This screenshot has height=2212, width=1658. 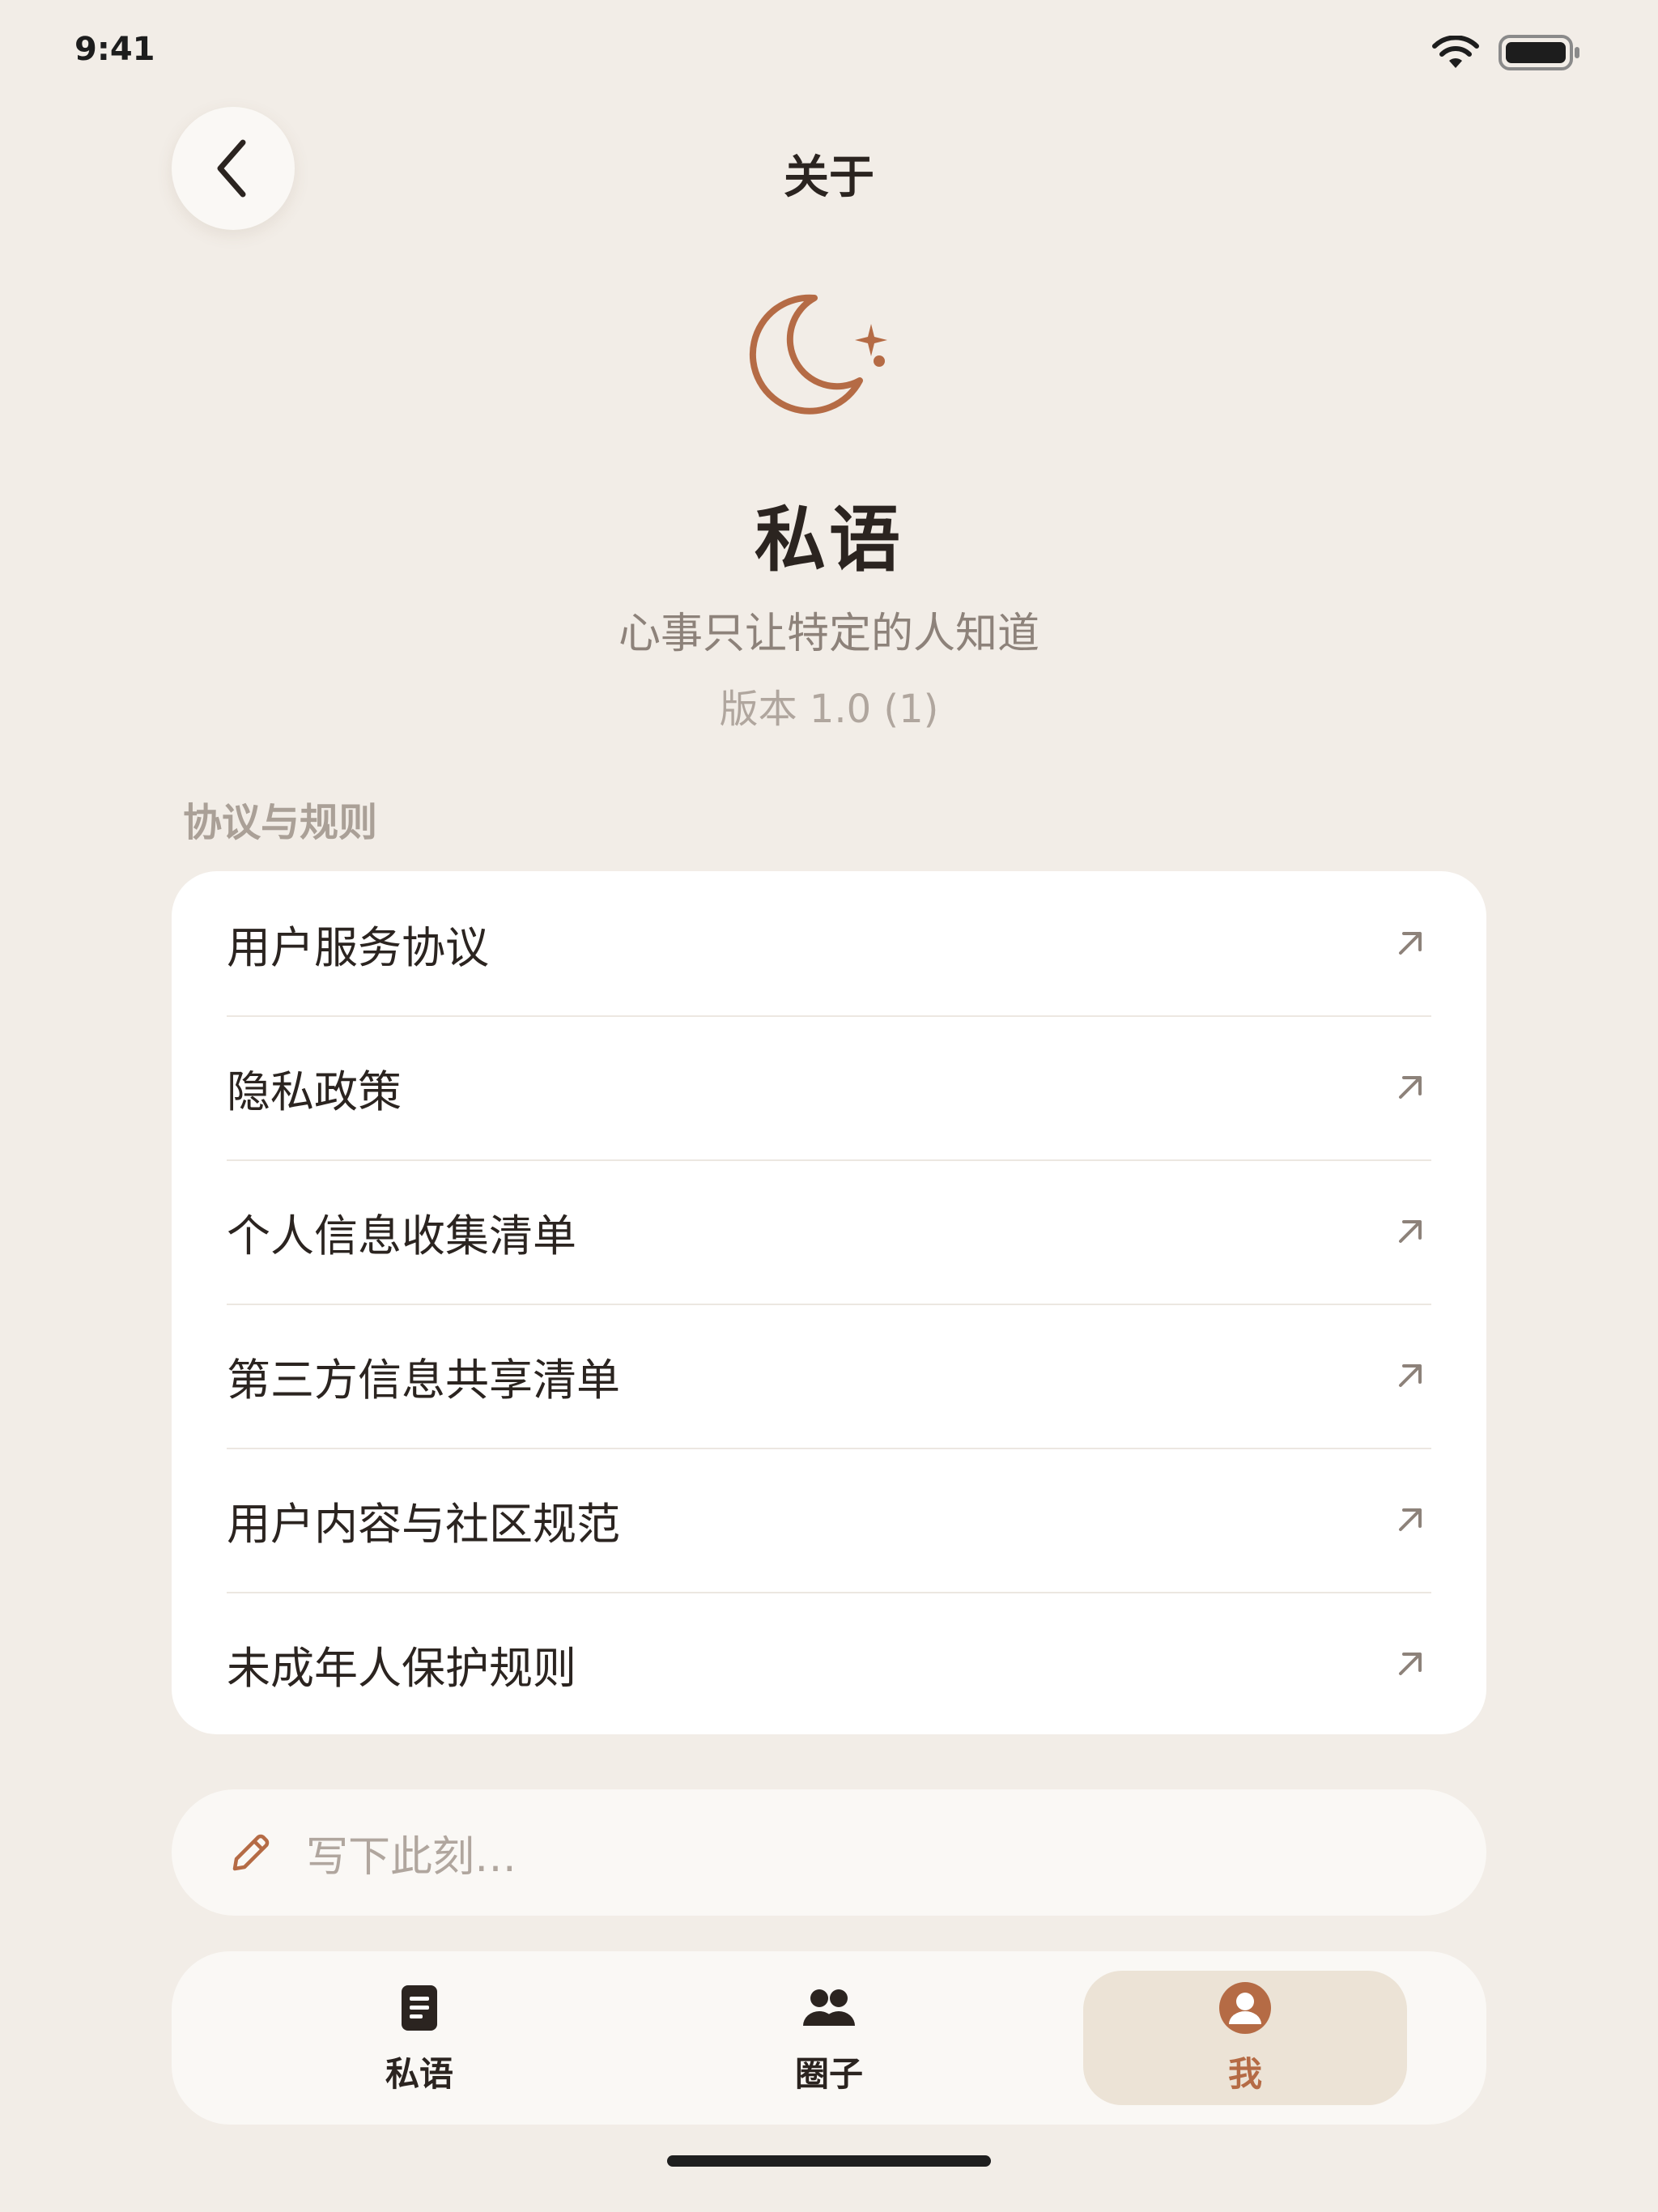 I want to click on list-item-label: 用户服务协议, so click(x=358, y=947).